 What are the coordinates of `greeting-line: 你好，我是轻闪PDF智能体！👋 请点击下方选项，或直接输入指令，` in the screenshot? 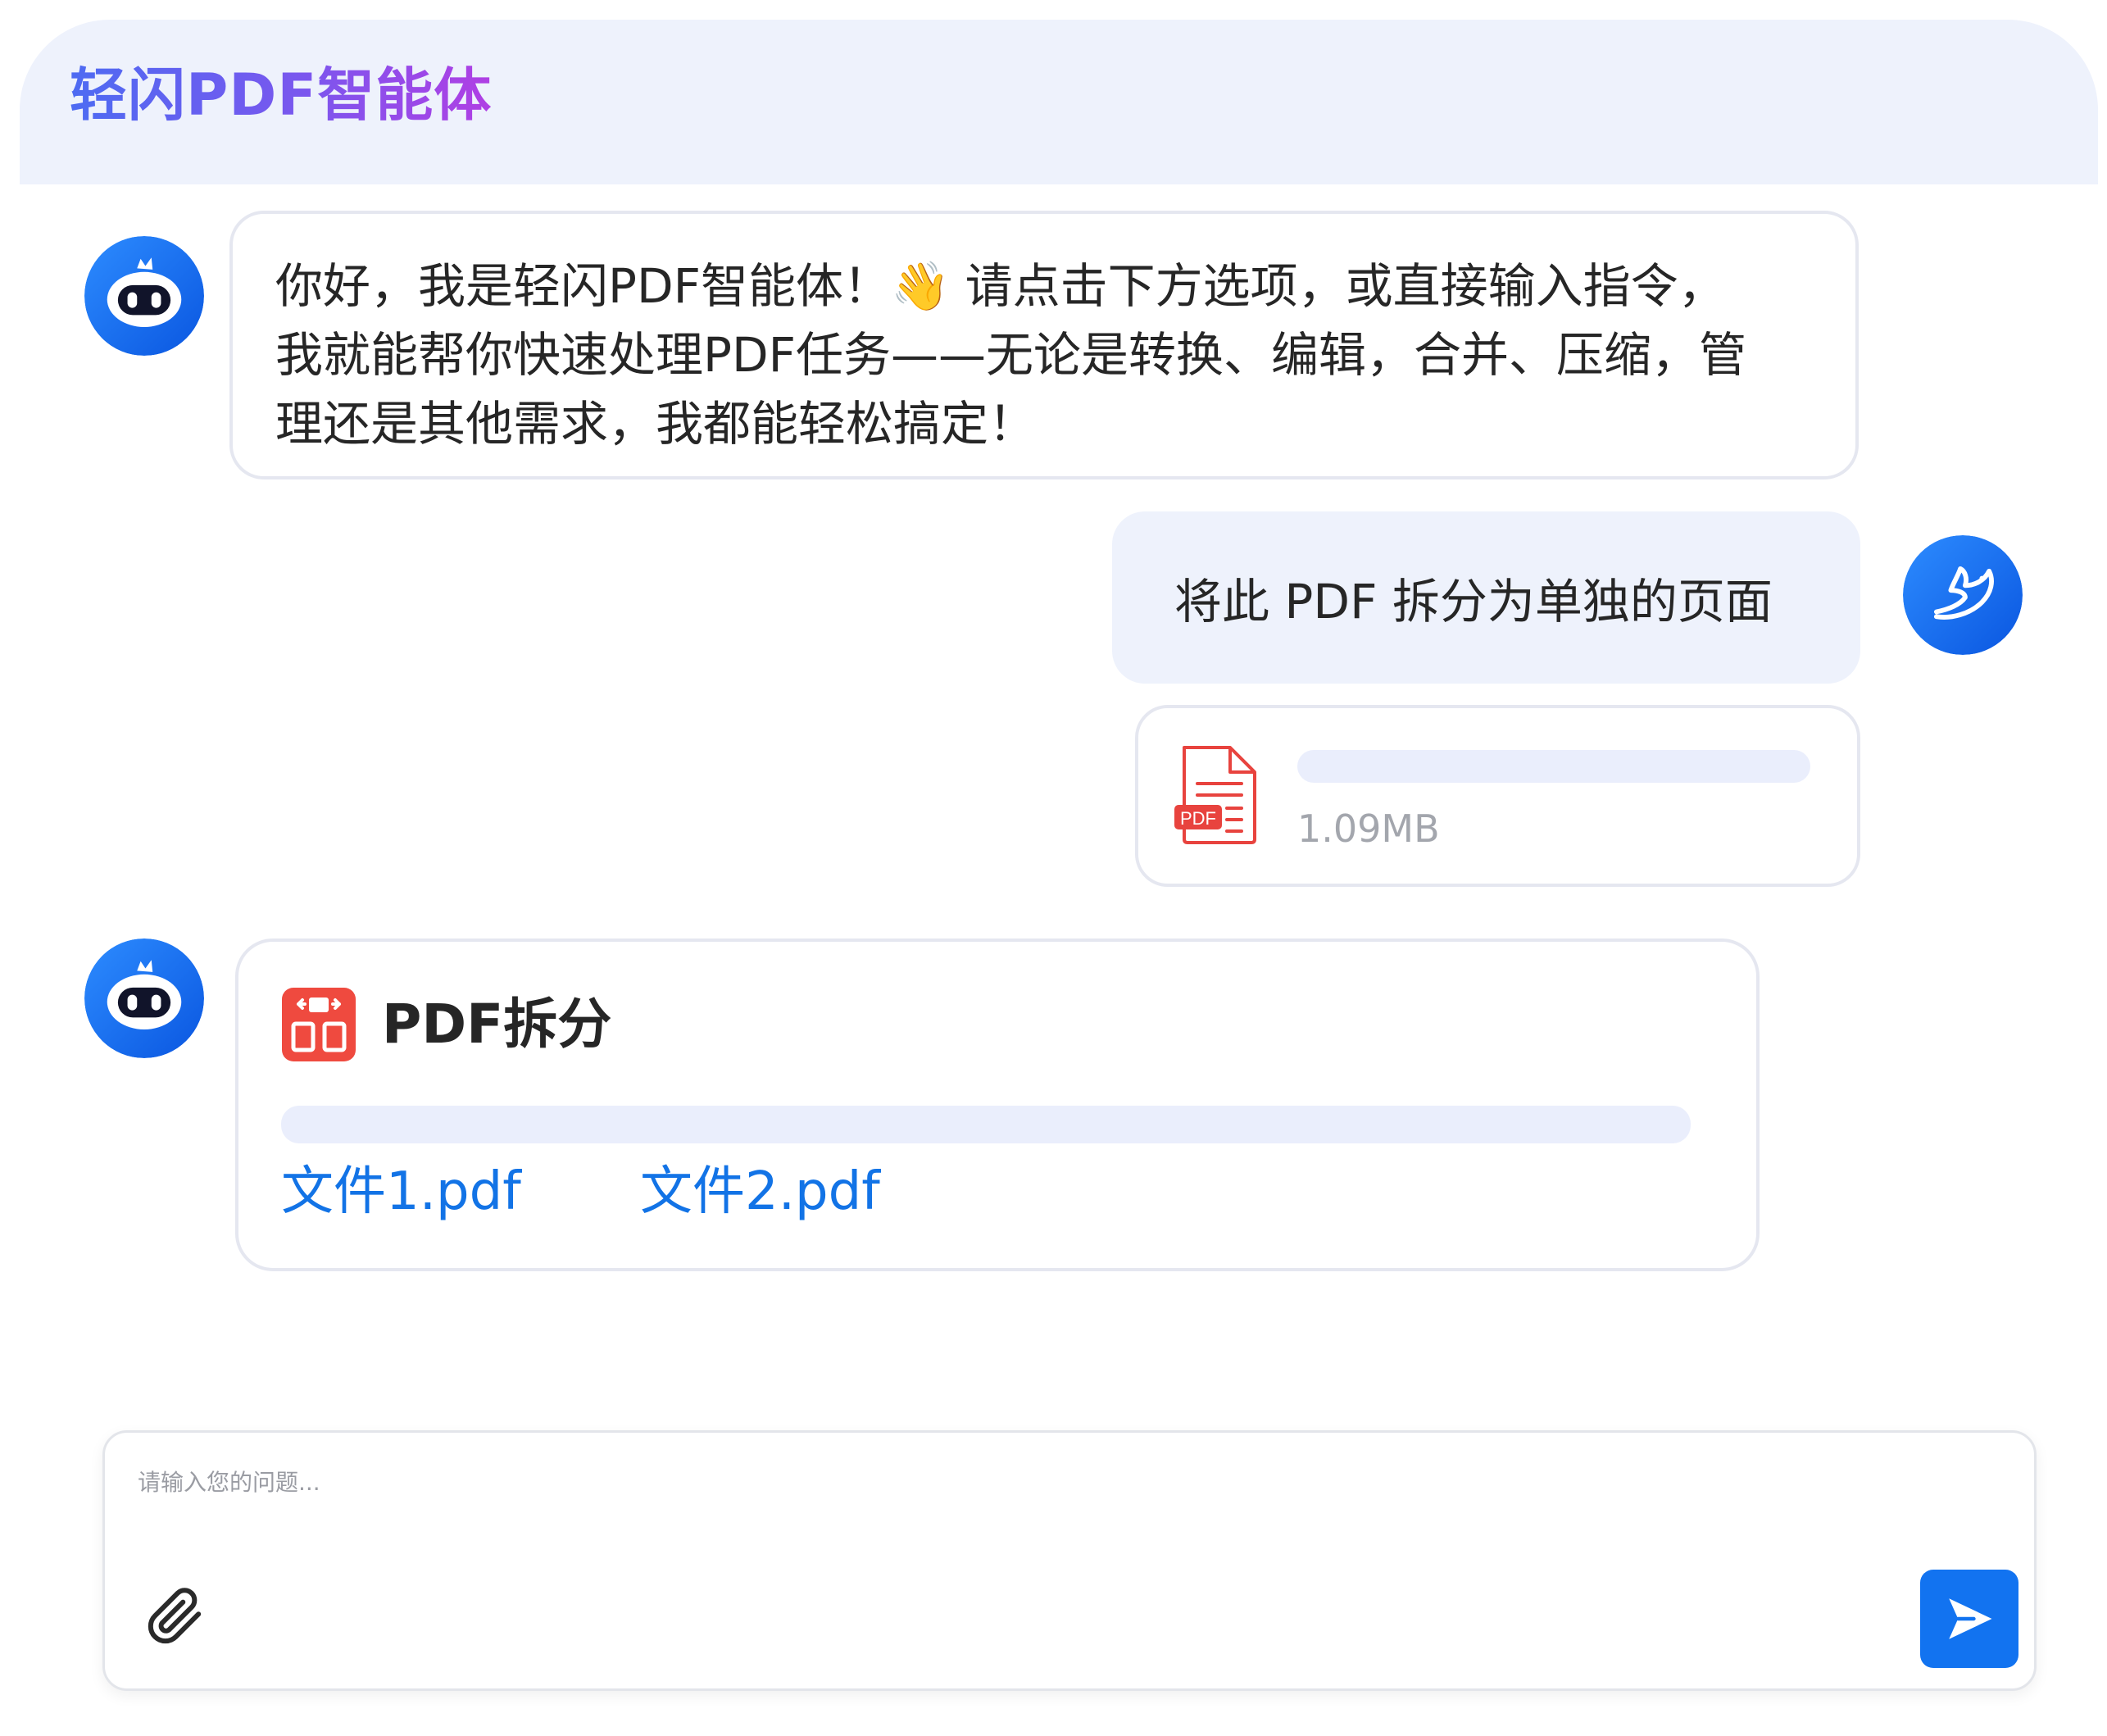 It's located at (1001, 286).